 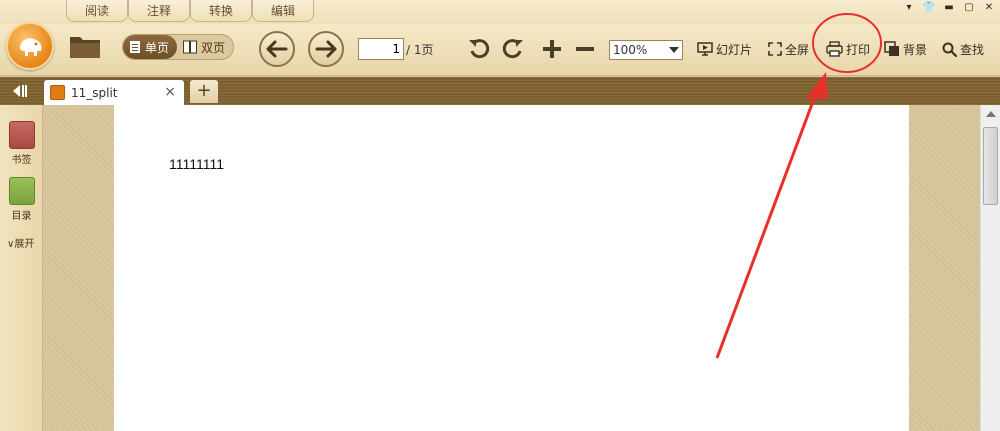 I want to click on scroll-up-icon, so click(x=991, y=114).